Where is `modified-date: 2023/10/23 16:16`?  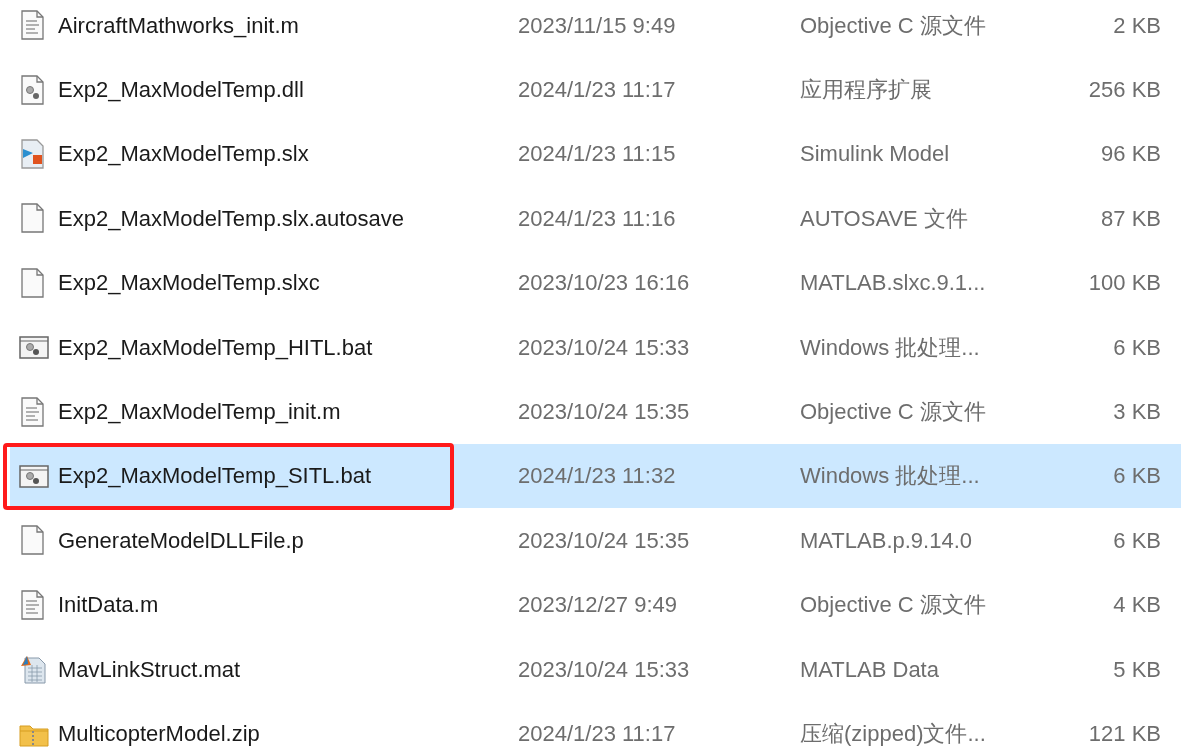 modified-date: 2023/10/23 16:16 is located at coordinates (604, 283).